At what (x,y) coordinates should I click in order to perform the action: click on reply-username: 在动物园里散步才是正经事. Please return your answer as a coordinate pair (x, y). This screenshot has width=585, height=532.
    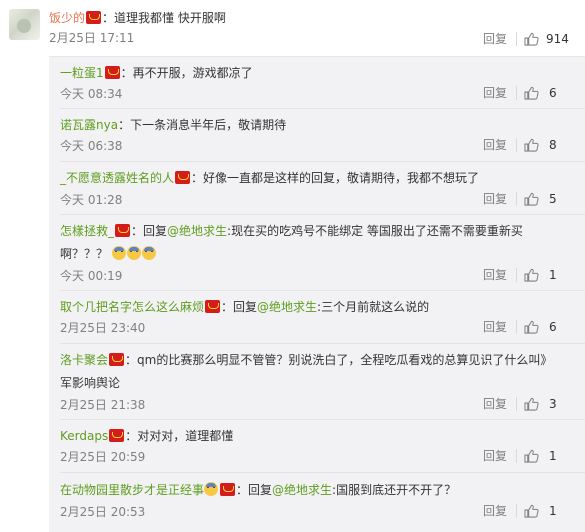
    Looking at the image, I should click on (132, 490).